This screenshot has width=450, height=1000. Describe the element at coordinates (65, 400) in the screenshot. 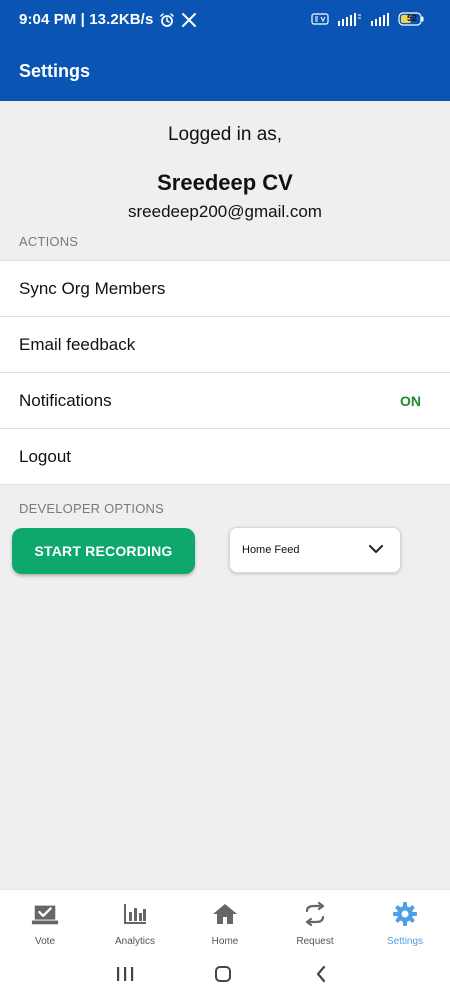

I see `notifications-label: Notifications` at that location.